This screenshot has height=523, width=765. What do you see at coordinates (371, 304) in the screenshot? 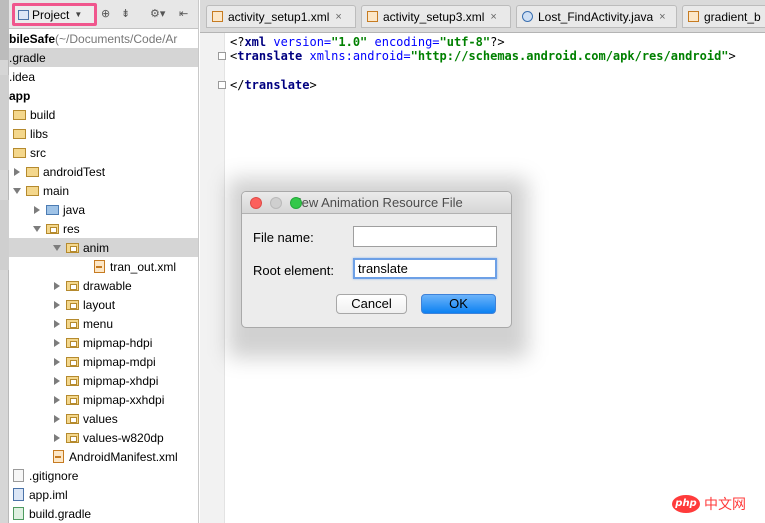
I see `cancel-button: Cancel` at bounding box center [371, 304].